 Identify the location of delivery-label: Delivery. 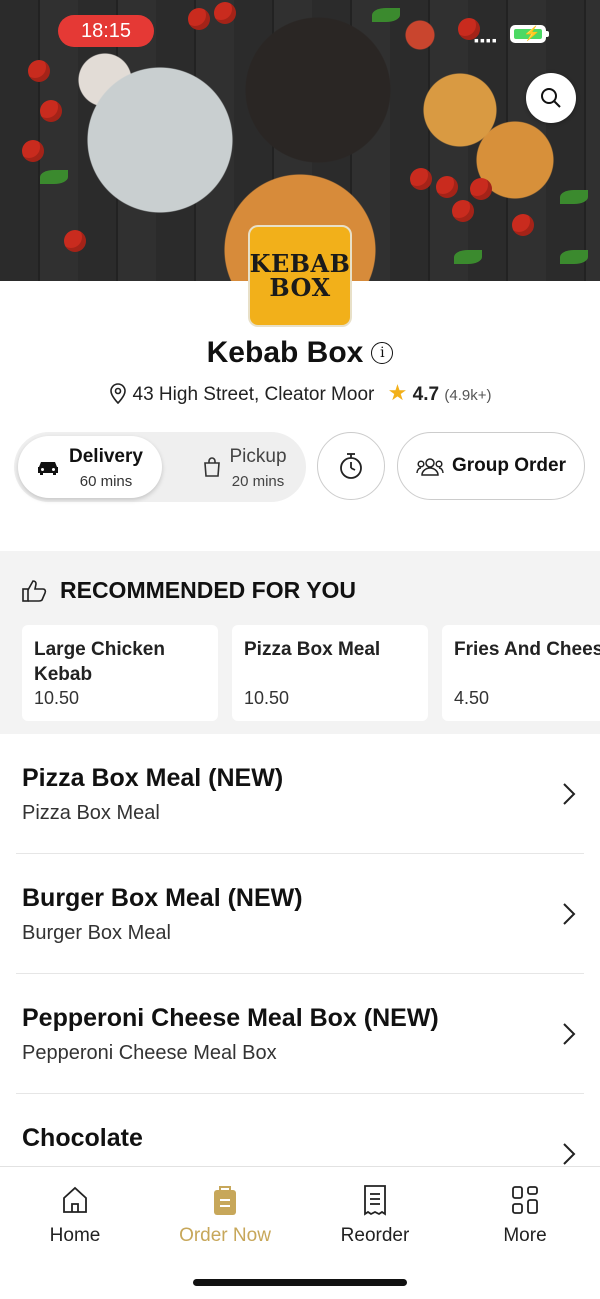
(106, 456).